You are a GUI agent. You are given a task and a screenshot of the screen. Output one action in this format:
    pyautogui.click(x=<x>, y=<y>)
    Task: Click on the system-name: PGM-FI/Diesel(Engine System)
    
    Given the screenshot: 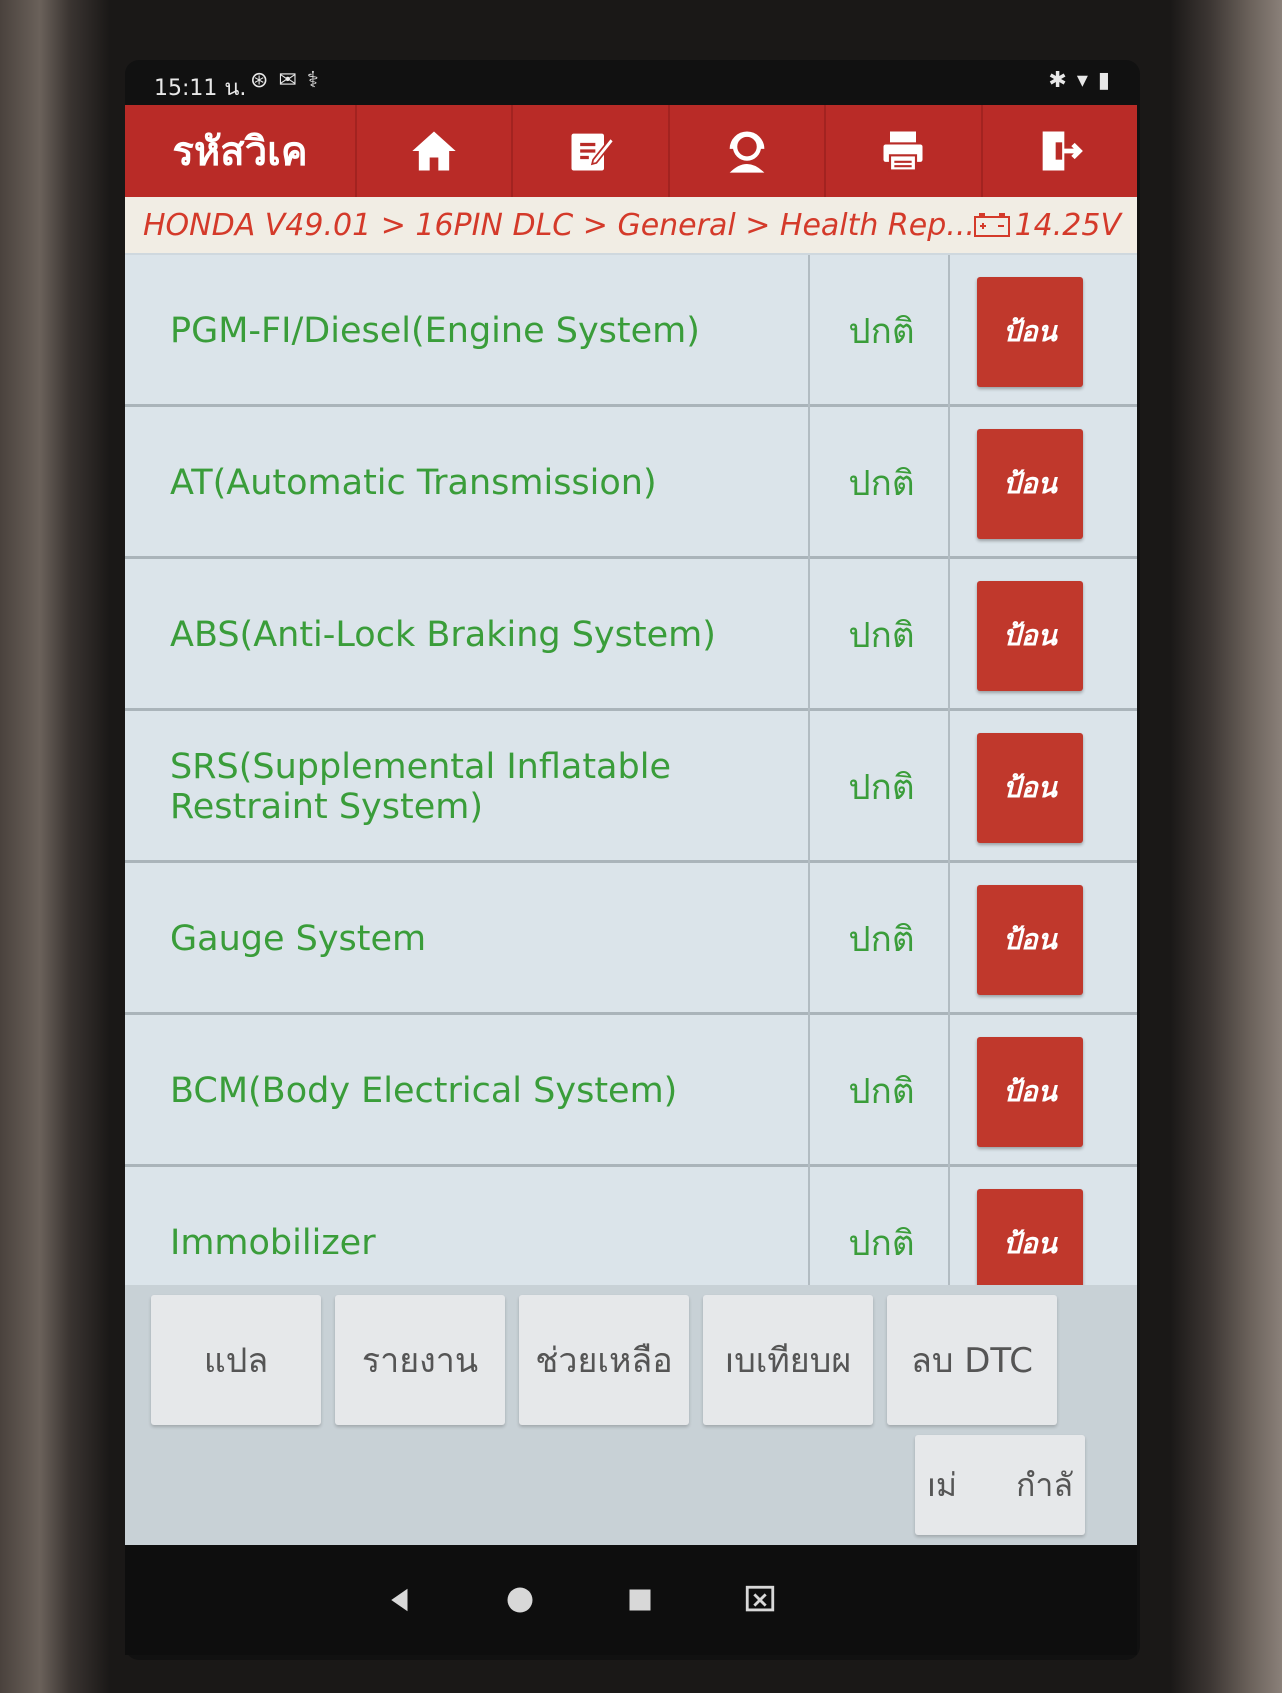 What is the action you would take?
    pyautogui.click(x=490, y=331)
    